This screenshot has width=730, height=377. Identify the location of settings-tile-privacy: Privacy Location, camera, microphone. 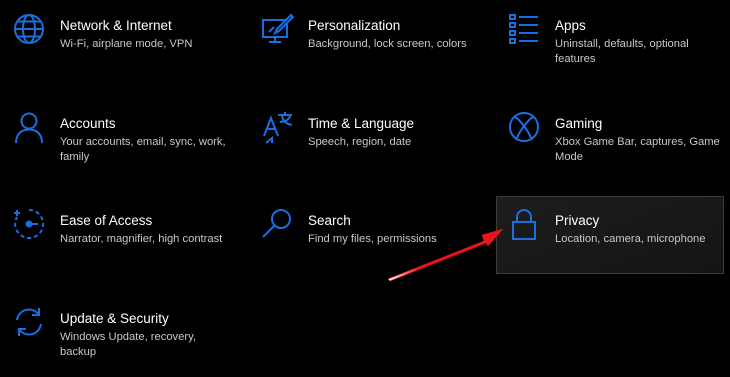
(610, 235).